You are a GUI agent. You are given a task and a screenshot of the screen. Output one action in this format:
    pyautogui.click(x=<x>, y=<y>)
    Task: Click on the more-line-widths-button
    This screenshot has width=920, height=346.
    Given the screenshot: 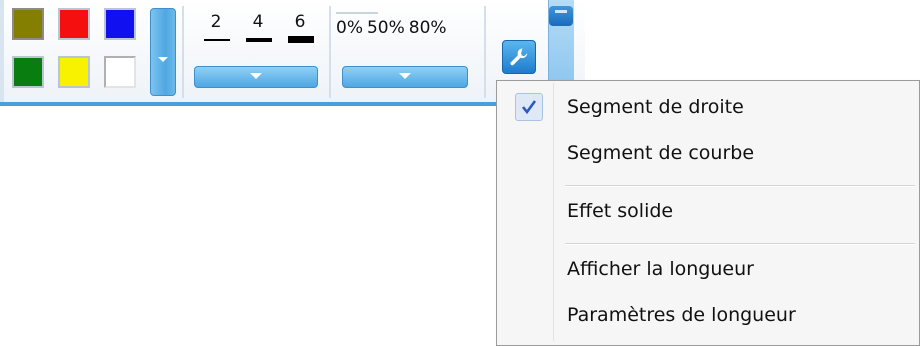 What is the action you would take?
    pyautogui.click(x=256, y=77)
    